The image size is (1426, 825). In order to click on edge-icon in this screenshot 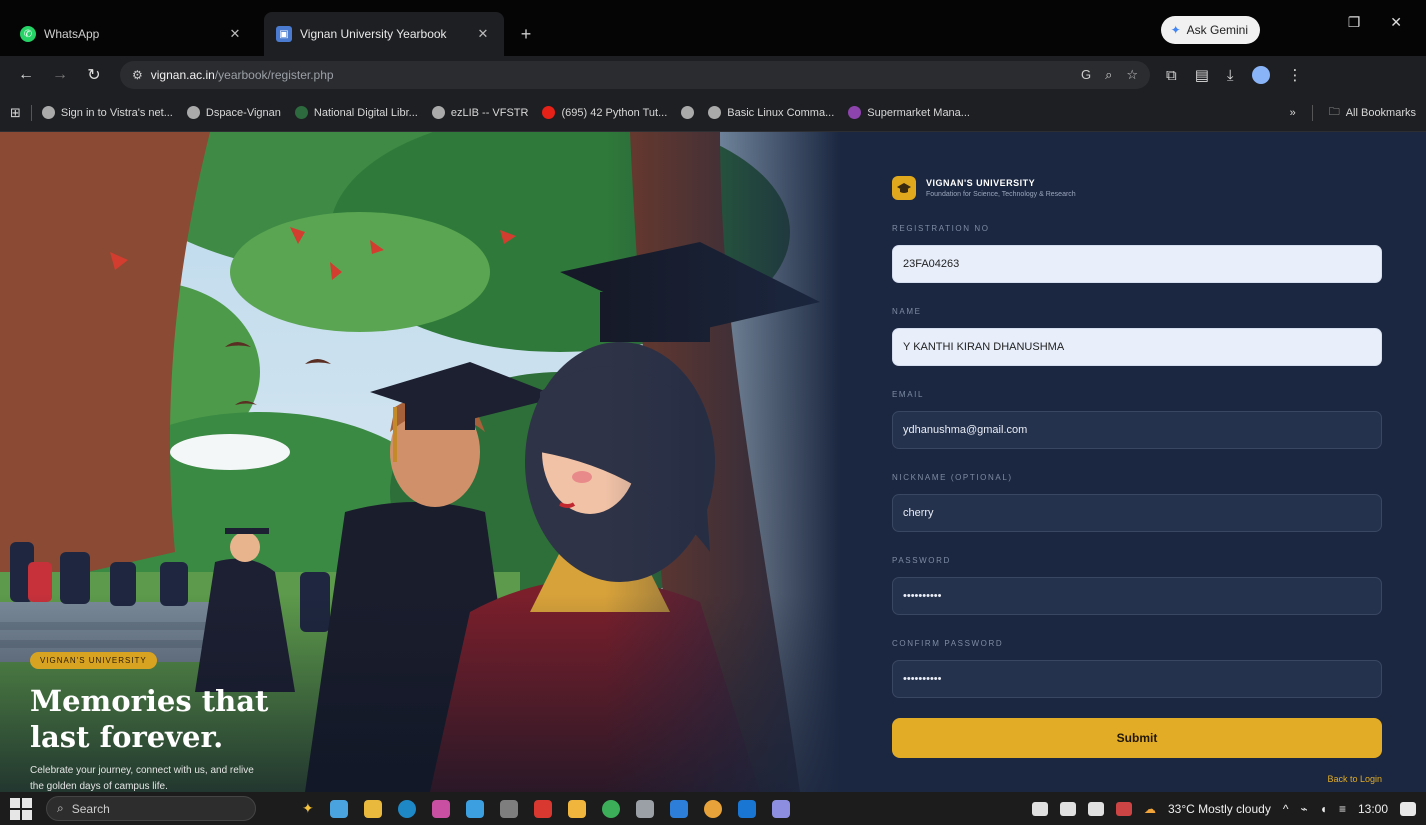, I will do `click(406, 808)`.